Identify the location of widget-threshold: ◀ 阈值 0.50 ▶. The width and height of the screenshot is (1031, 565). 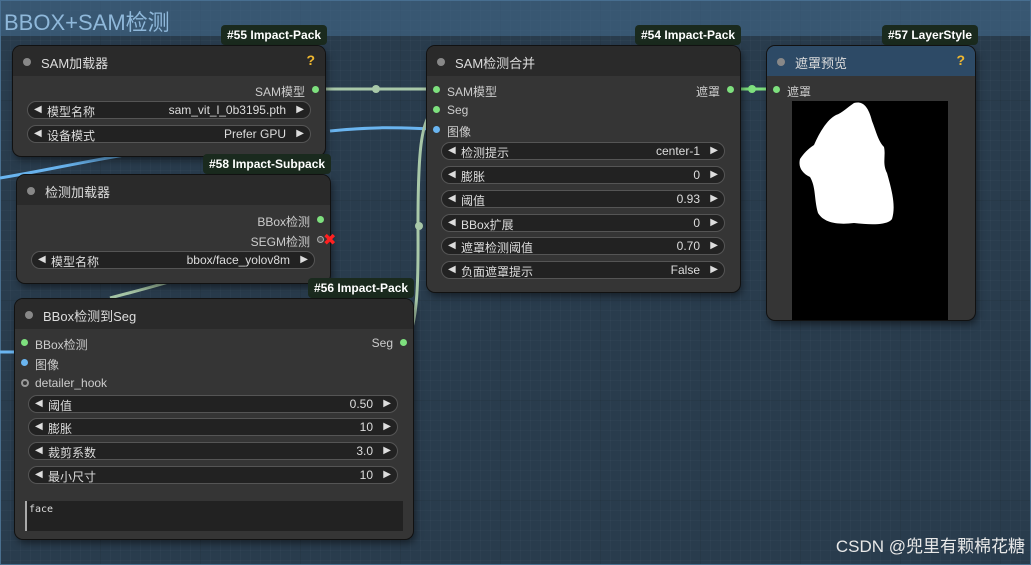
(213, 404).